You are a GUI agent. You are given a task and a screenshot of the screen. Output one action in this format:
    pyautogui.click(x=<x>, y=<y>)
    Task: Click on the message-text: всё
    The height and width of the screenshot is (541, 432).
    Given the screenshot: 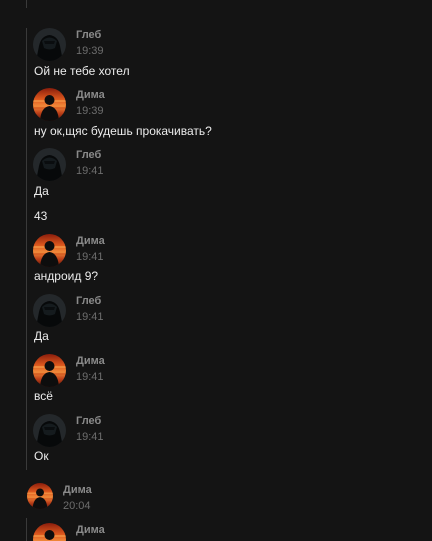 What is the action you would take?
    pyautogui.click(x=43, y=396)
    